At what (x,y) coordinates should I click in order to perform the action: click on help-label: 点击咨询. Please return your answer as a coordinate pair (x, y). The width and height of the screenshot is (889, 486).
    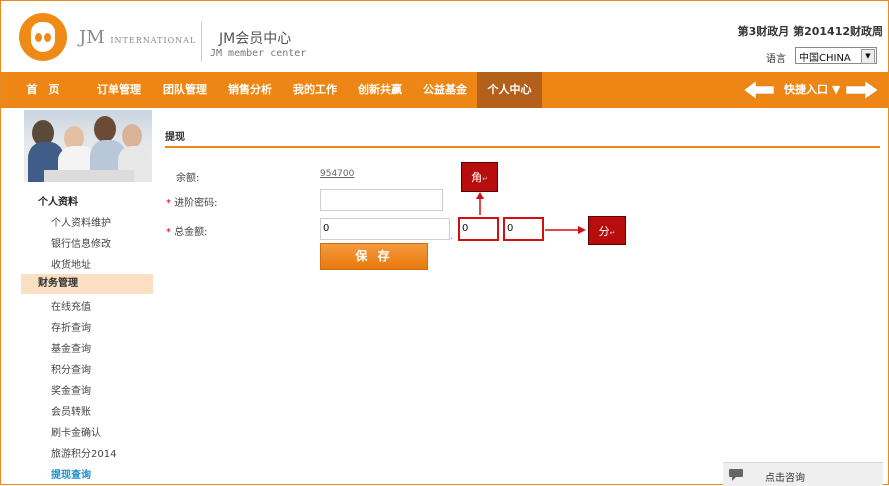
    Looking at the image, I should click on (785, 478).